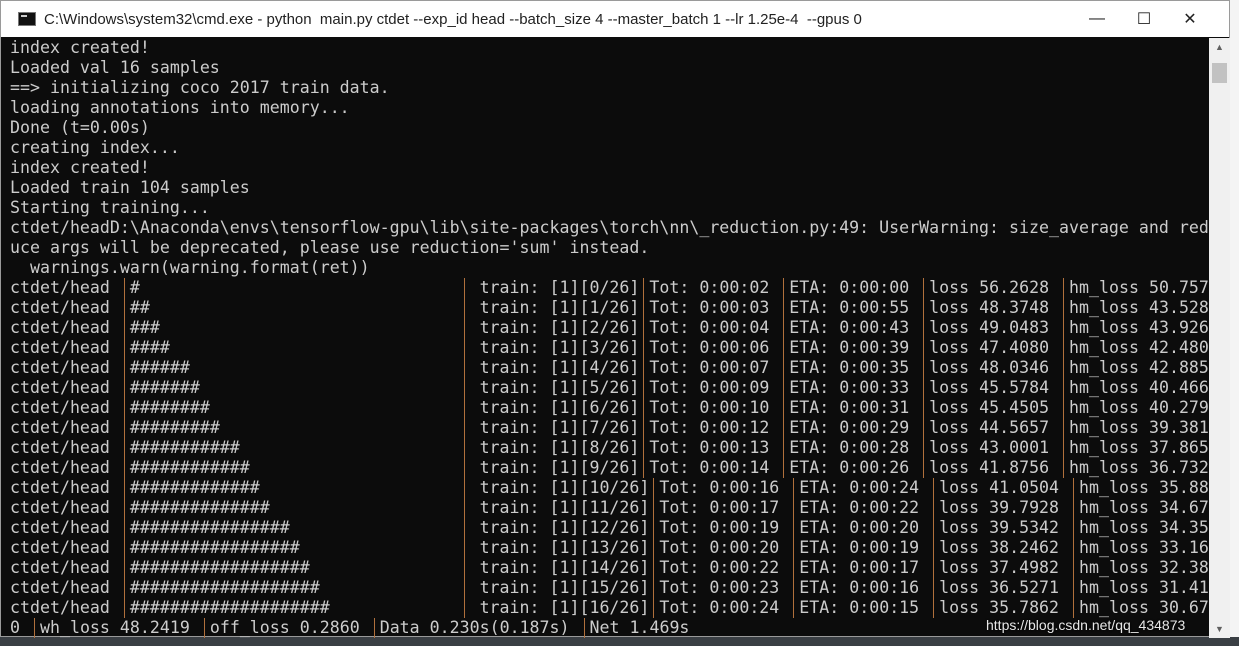 The image size is (1239, 646). Describe the element at coordinates (1219, 629) in the screenshot. I see `scroll-down-arrow-icon: ▼` at that location.